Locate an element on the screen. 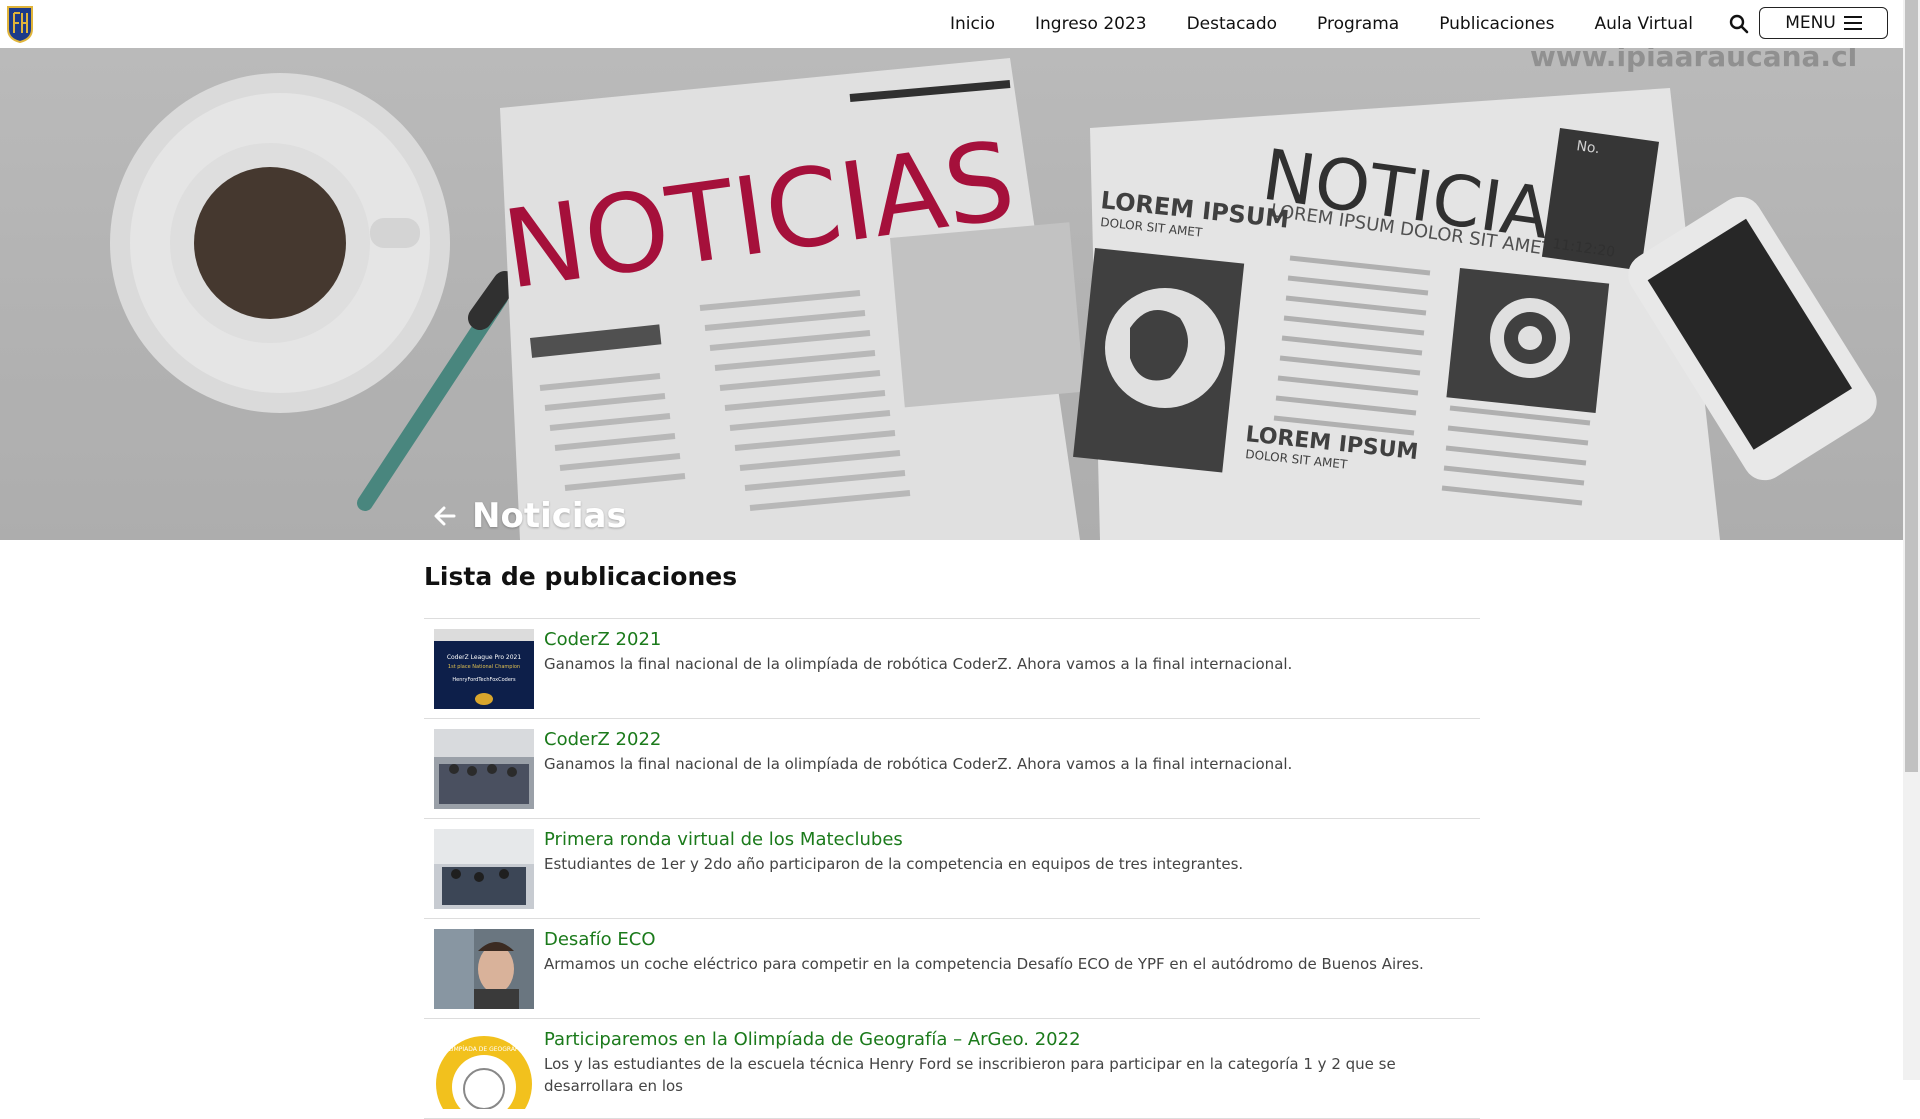 The height and width of the screenshot is (1119, 1920). nav-link-programa: Programa is located at coordinates (1358, 24).